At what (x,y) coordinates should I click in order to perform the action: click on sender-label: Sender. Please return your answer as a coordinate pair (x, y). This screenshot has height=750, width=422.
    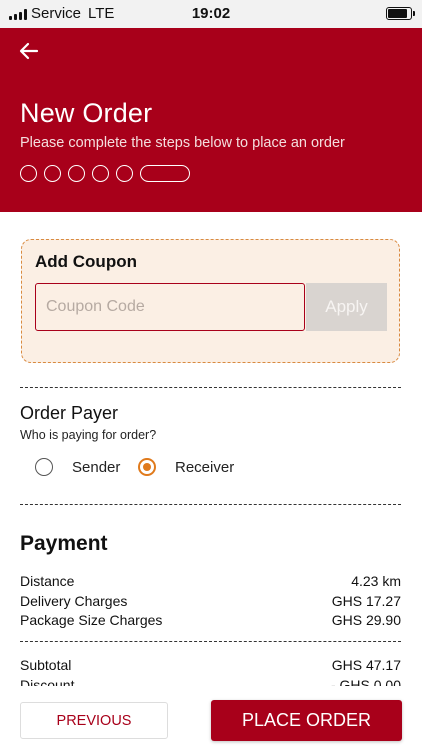
    Looking at the image, I should click on (96, 467).